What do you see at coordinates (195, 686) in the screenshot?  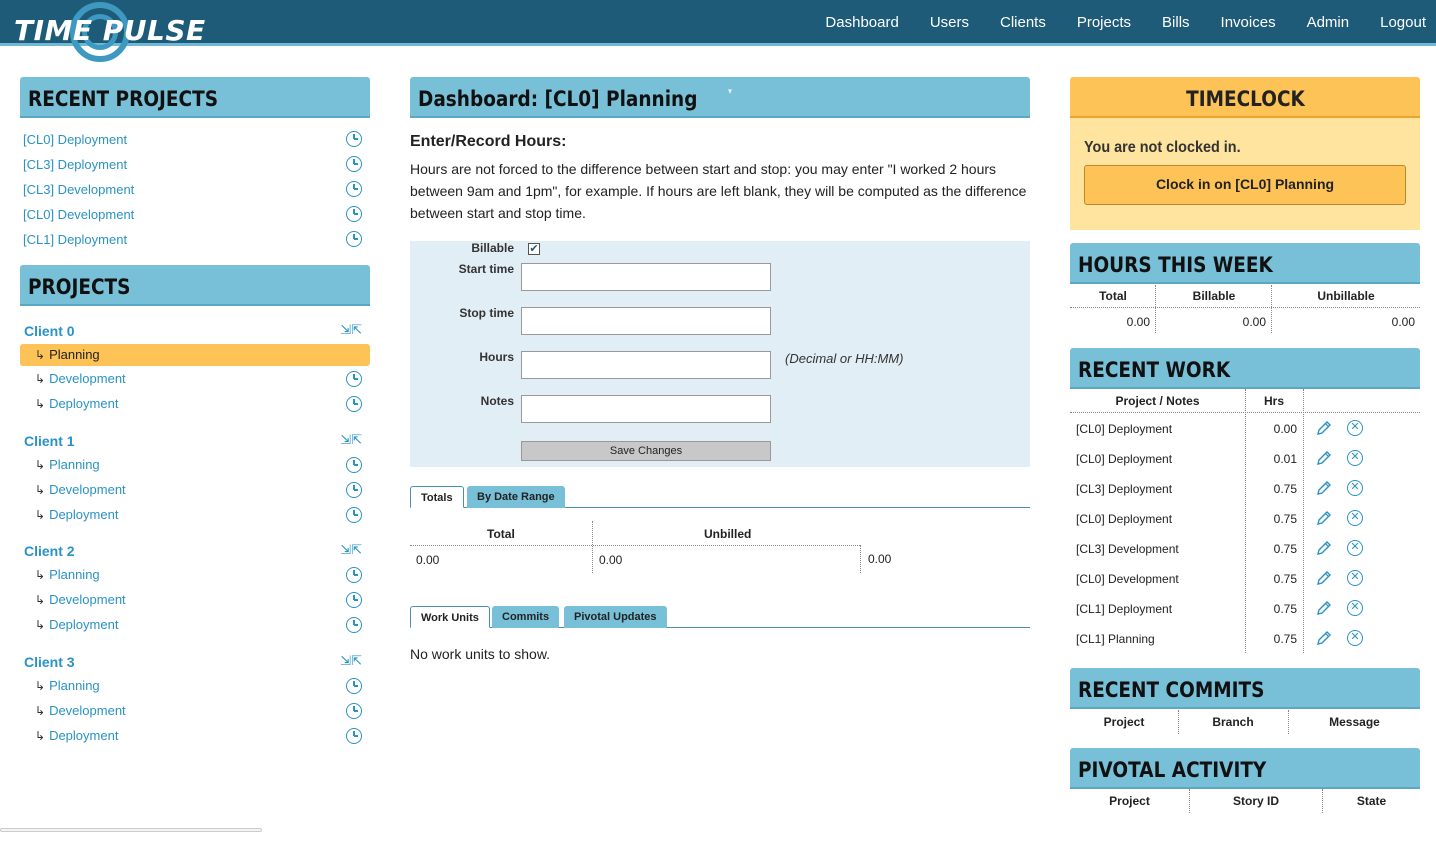 I see `project-item: ↳ Planning` at bounding box center [195, 686].